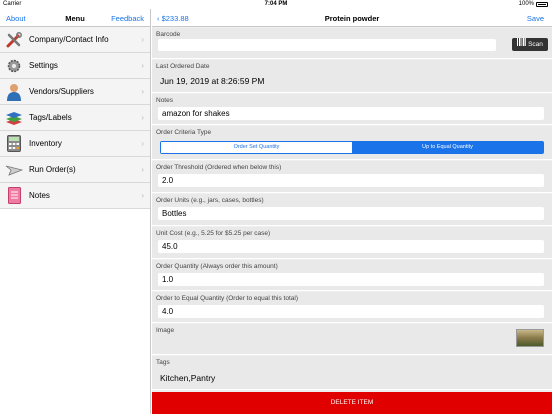 Image resolution: width=552 pixels, height=414 pixels. What do you see at coordinates (327, 45) in the screenshot?
I see `barcode-input` at bounding box center [327, 45].